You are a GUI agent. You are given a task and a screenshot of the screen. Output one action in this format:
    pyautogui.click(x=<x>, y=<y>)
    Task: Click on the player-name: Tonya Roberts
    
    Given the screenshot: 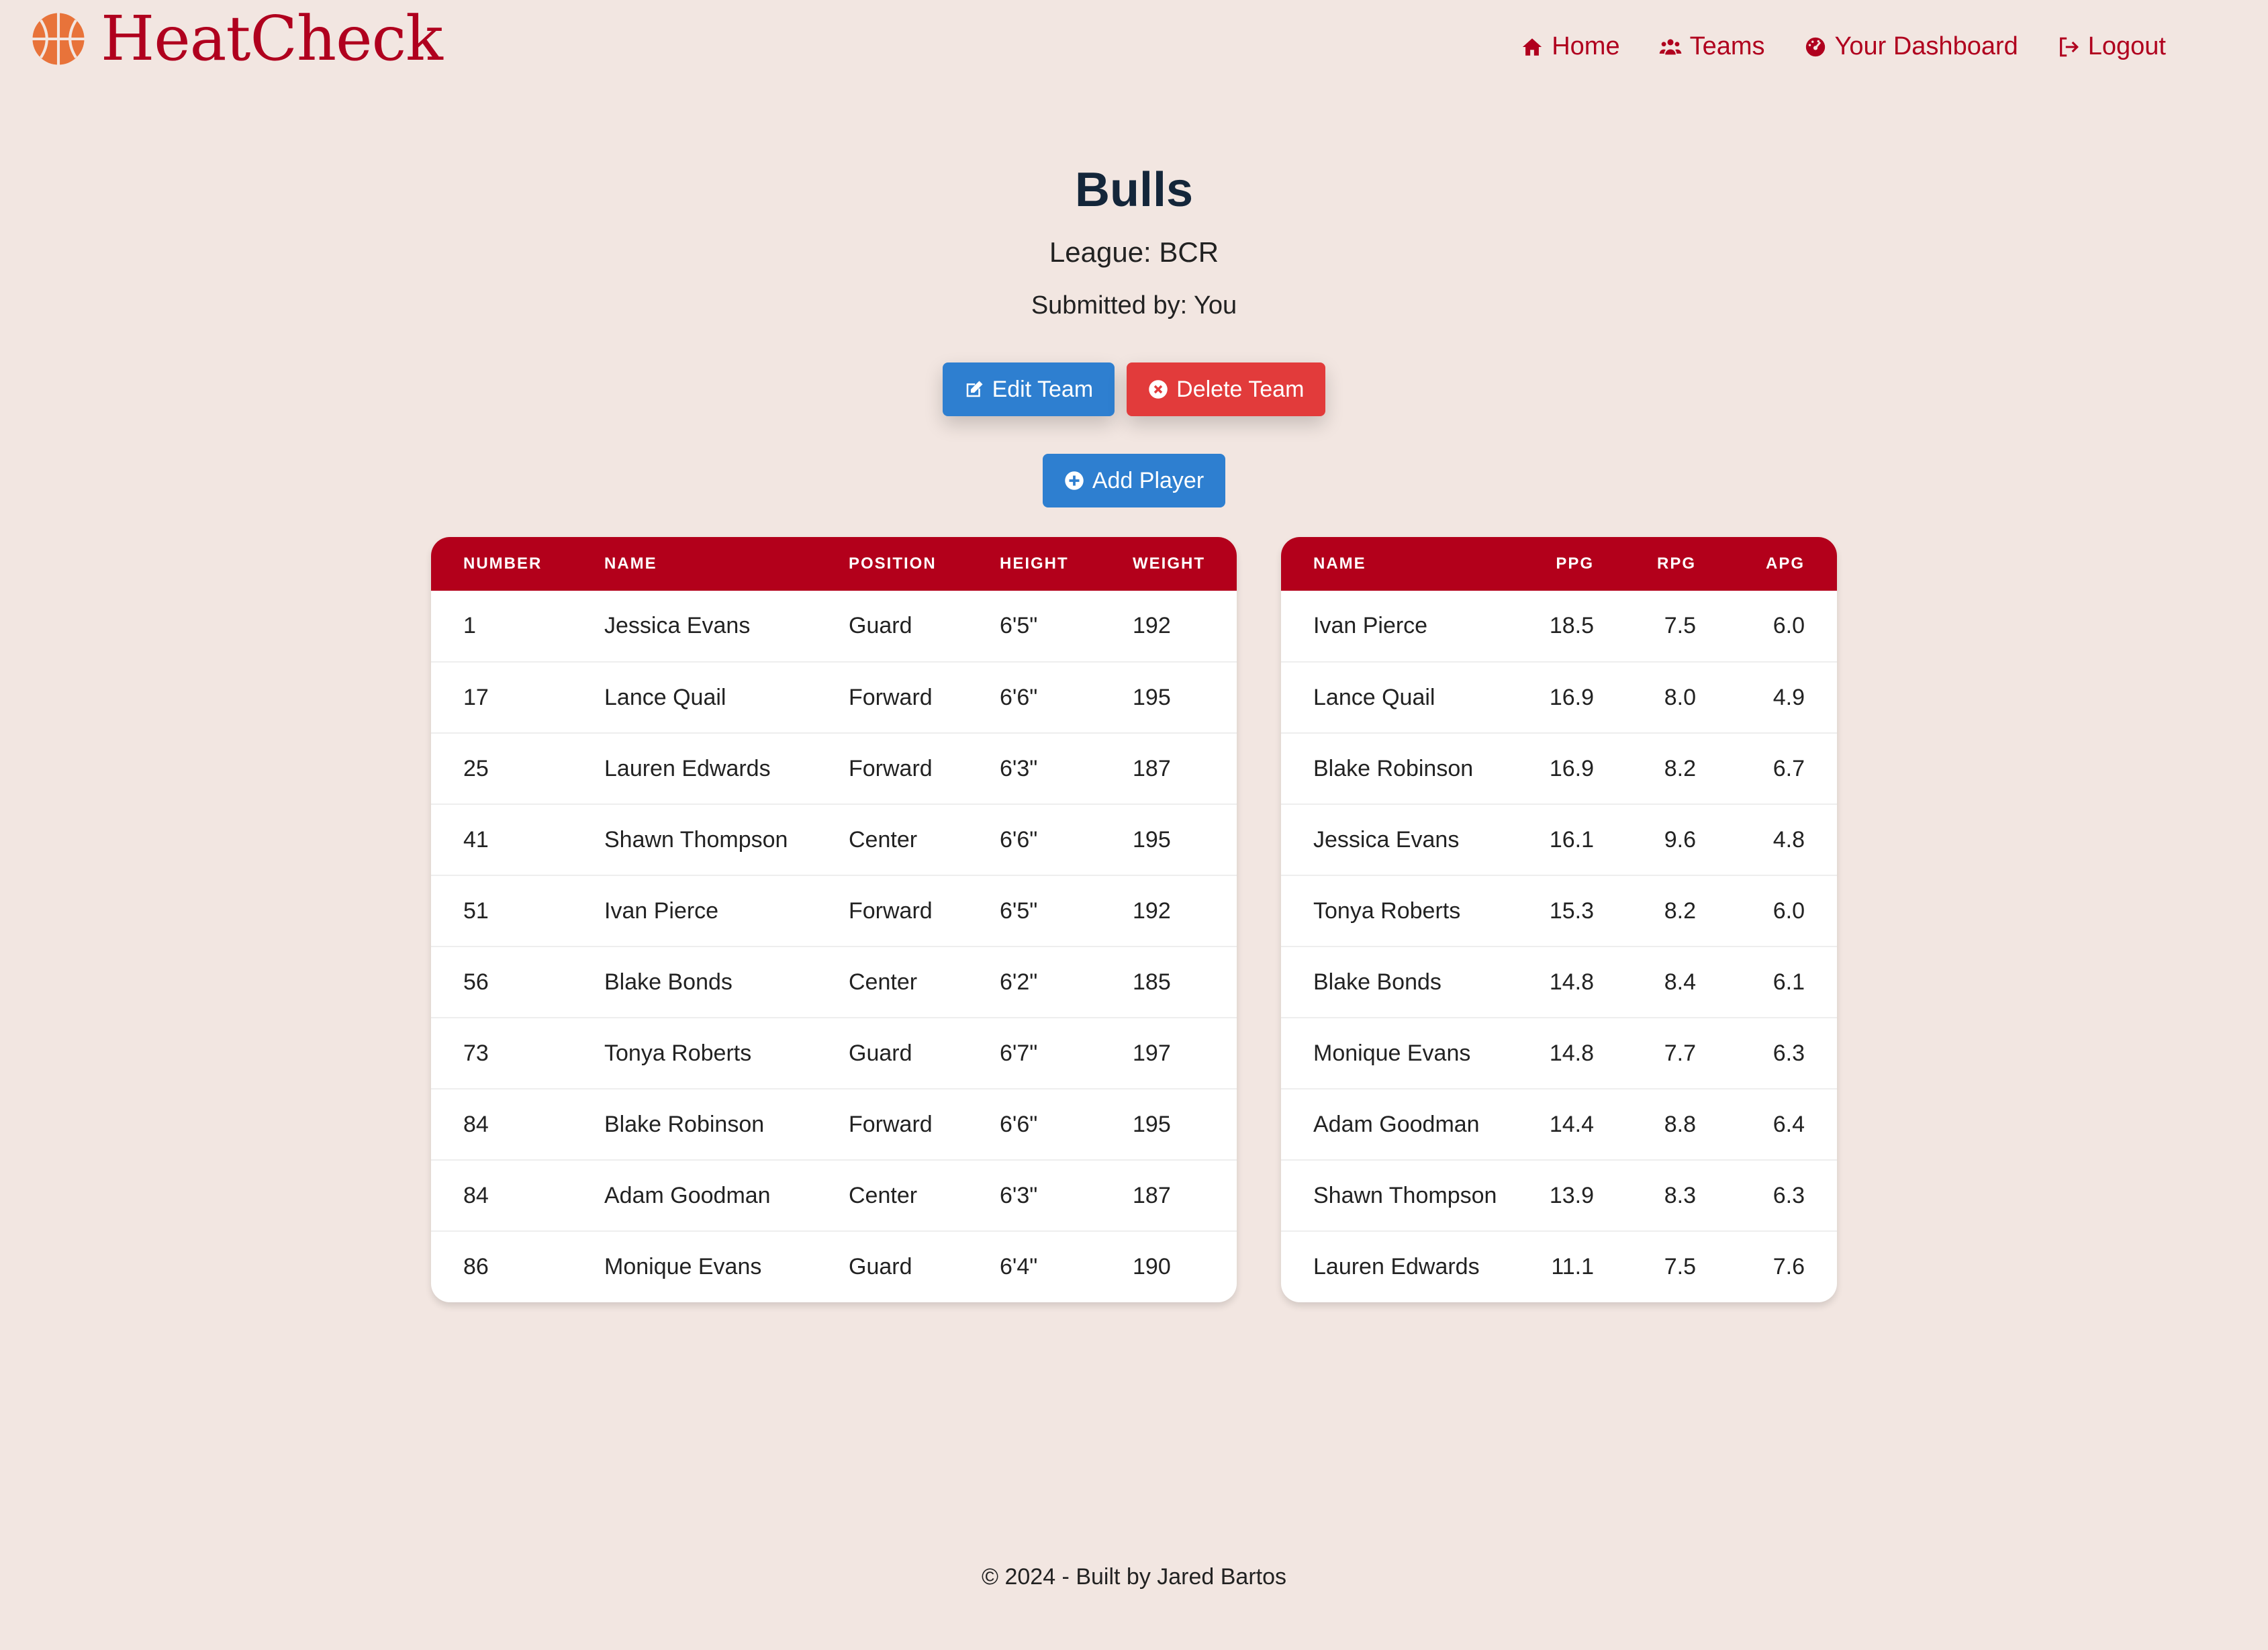 What is the action you would take?
    pyautogui.click(x=678, y=1053)
    